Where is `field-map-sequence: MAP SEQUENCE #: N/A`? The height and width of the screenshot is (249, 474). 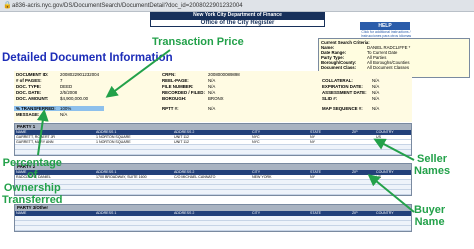 field-map-sequence: MAP SEQUENCE #: N/A is located at coordinates (351, 108).